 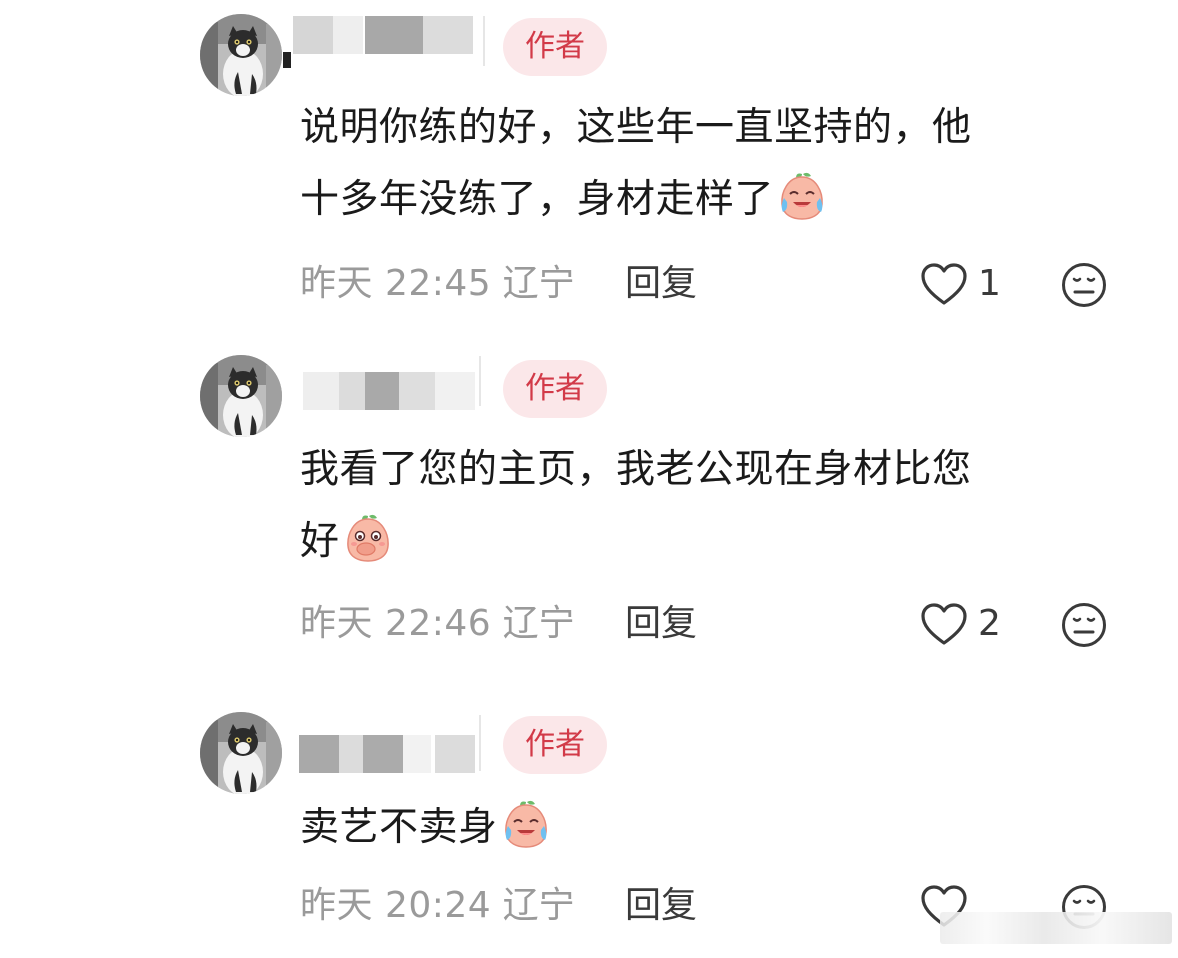 I want to click on comment-meta: 昨天 22:45 辽宁, so click(x=437, y=284).